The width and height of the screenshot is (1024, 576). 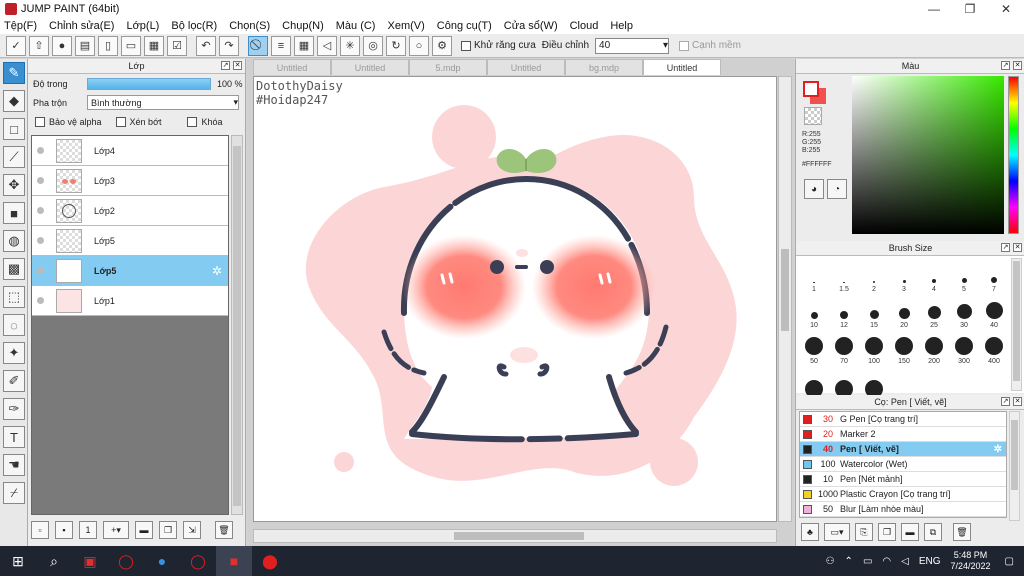 What do you see at coordinates (14, 213) in the screenshot?
I see `fill-rect-tool-icon: ■` at bounding box center [14, 213].